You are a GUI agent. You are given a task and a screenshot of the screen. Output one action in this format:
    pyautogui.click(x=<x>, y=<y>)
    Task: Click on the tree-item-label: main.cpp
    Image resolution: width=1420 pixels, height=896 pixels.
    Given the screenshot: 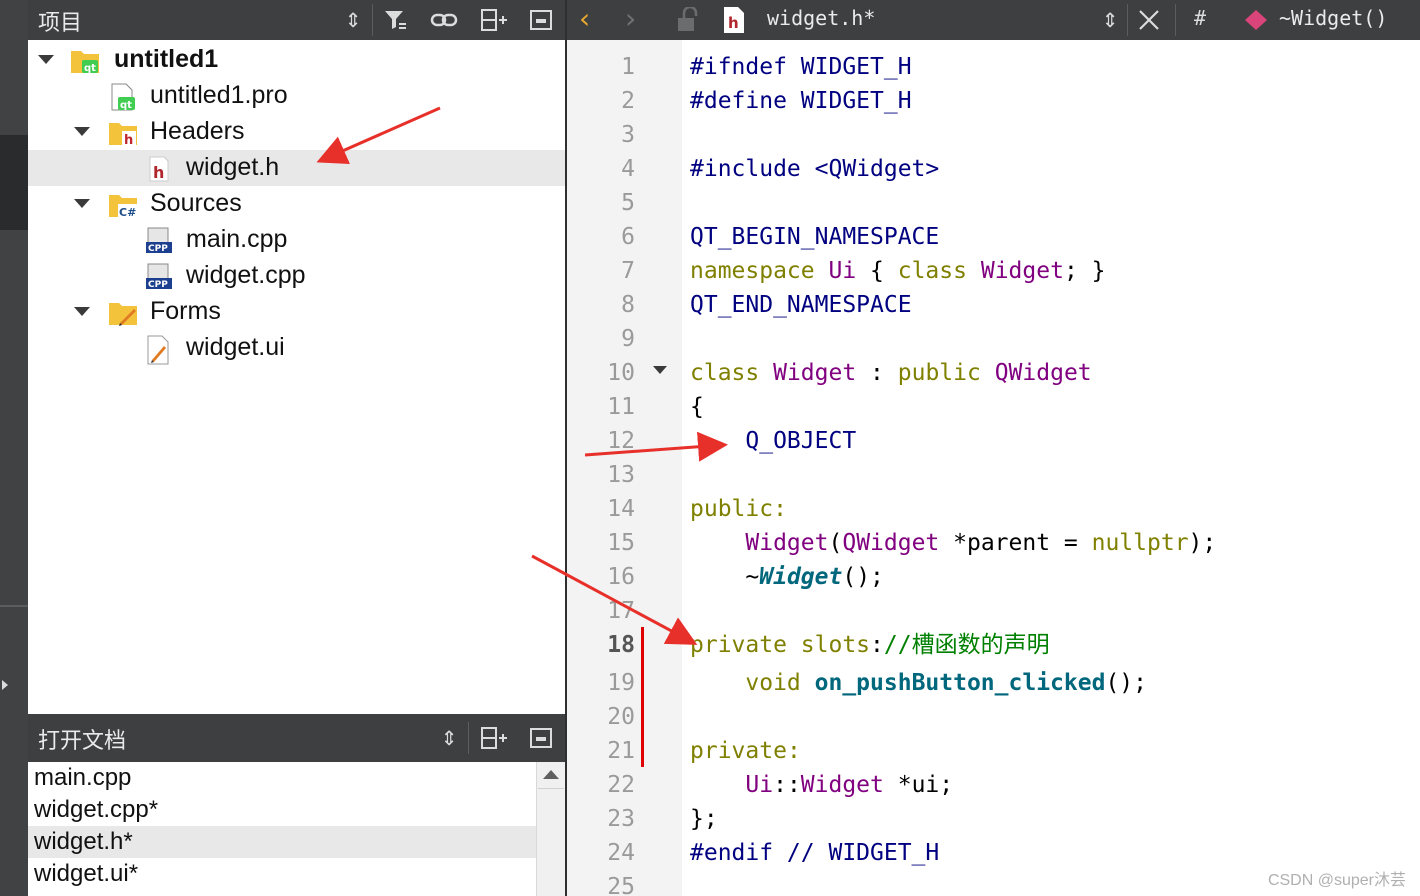 What is the action you would take?
    pyautogui.click(x=237, y=239)
    